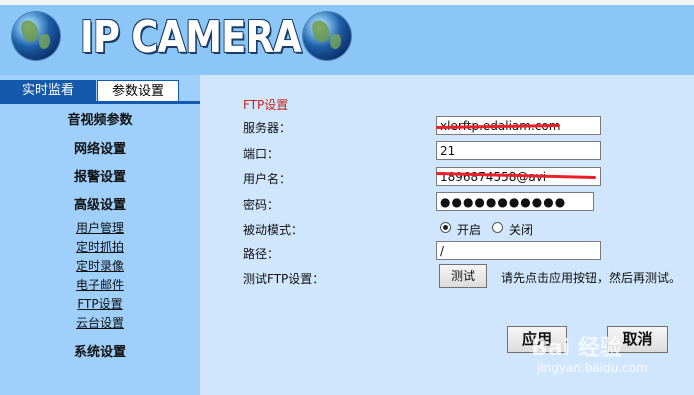 The width and height of the screenshot is (694, 395). I want to click on tab-bar: 实时监看 参数设置, so click(100, 91).